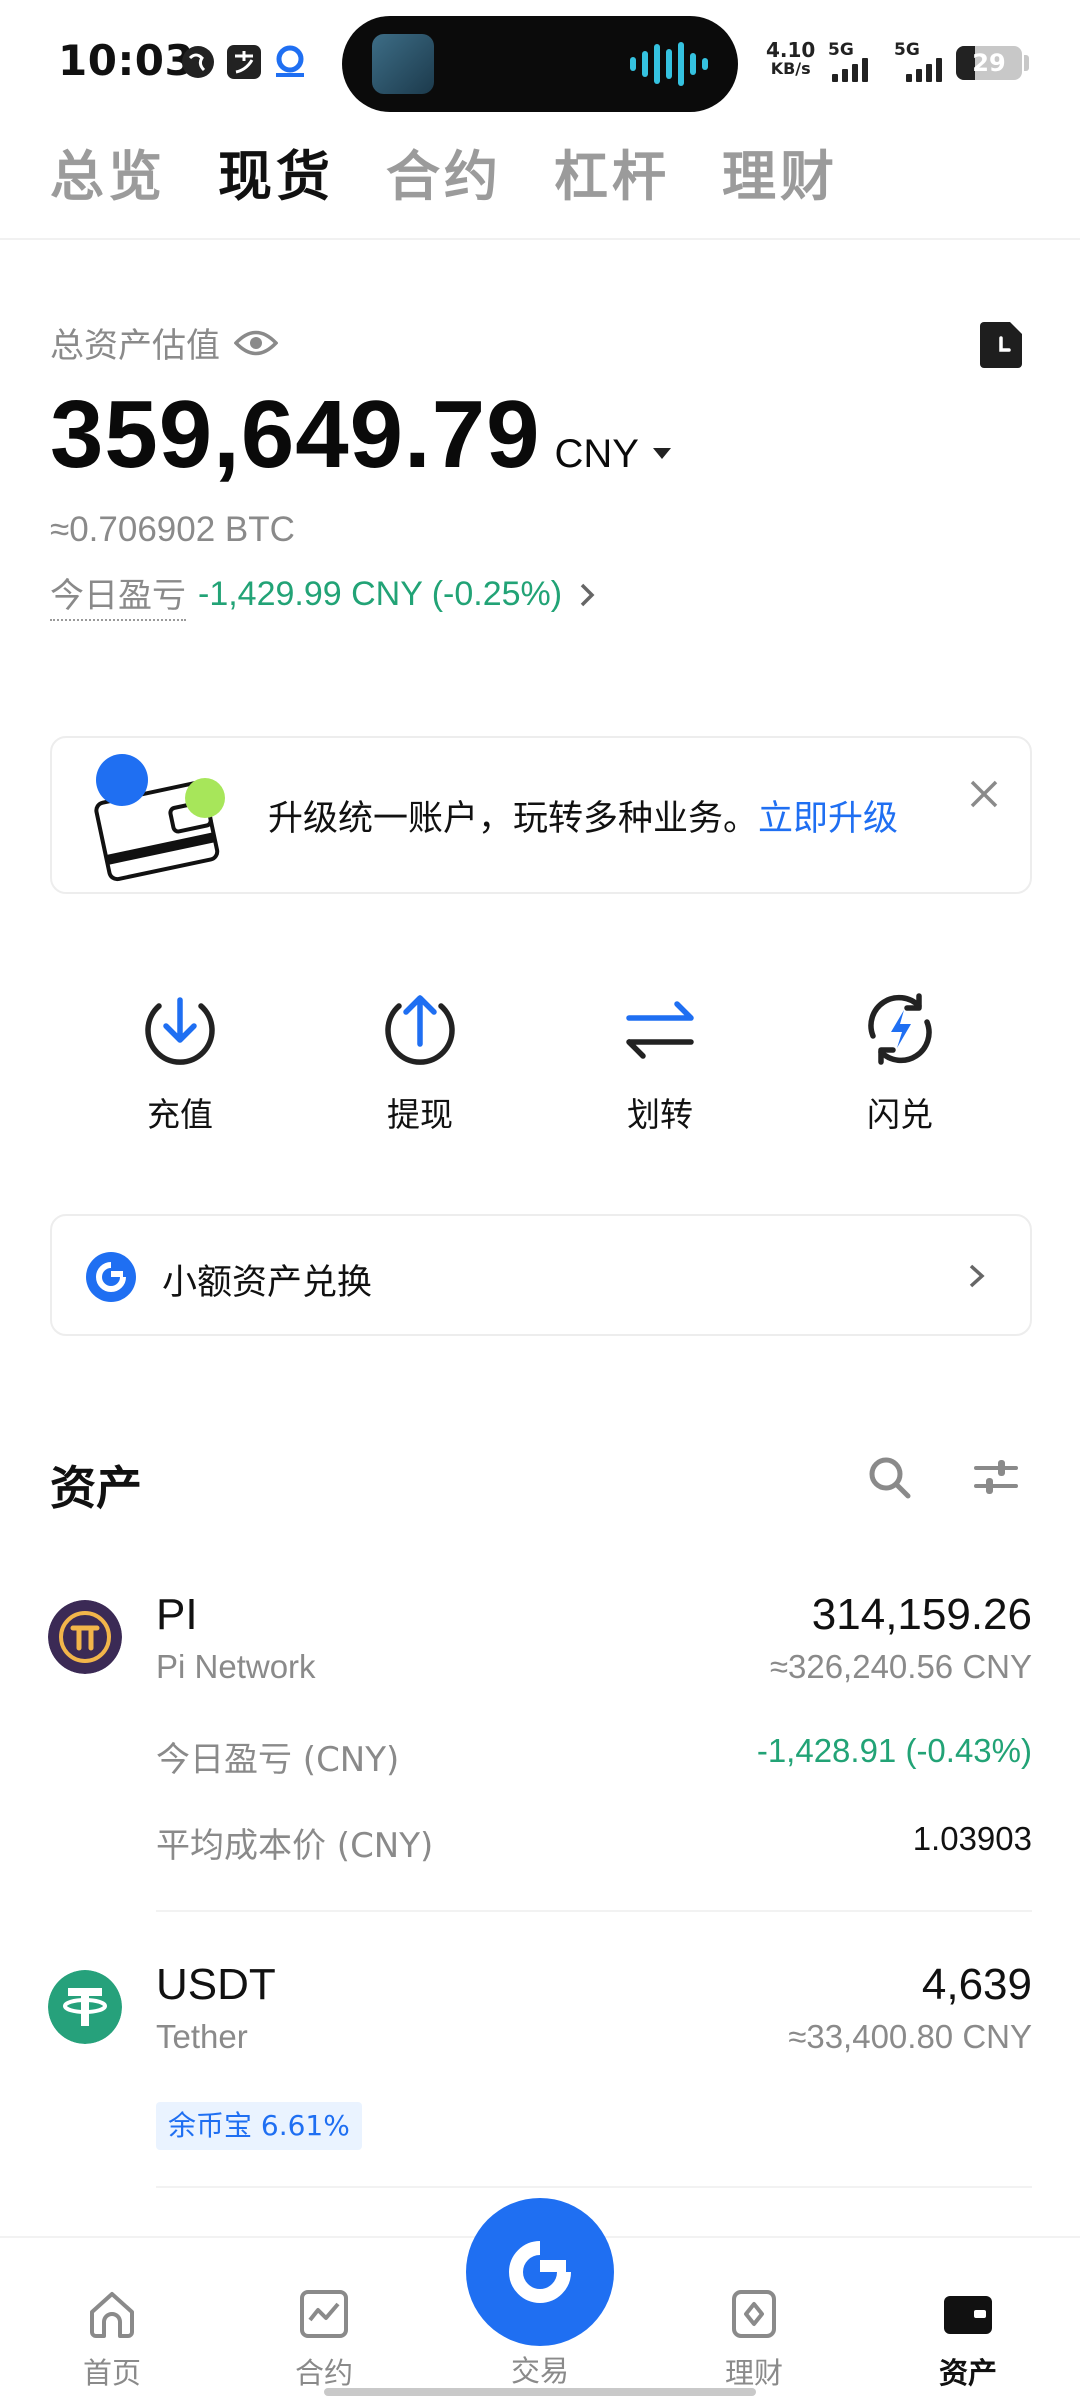 This screenshot has height=2400, width=1080. What do you see at coordinates (894, 1750) in the screenshot?
I see `asset-pnl-value: -1,428.91 (-0.43%)` at bounding box center [894, 1750].